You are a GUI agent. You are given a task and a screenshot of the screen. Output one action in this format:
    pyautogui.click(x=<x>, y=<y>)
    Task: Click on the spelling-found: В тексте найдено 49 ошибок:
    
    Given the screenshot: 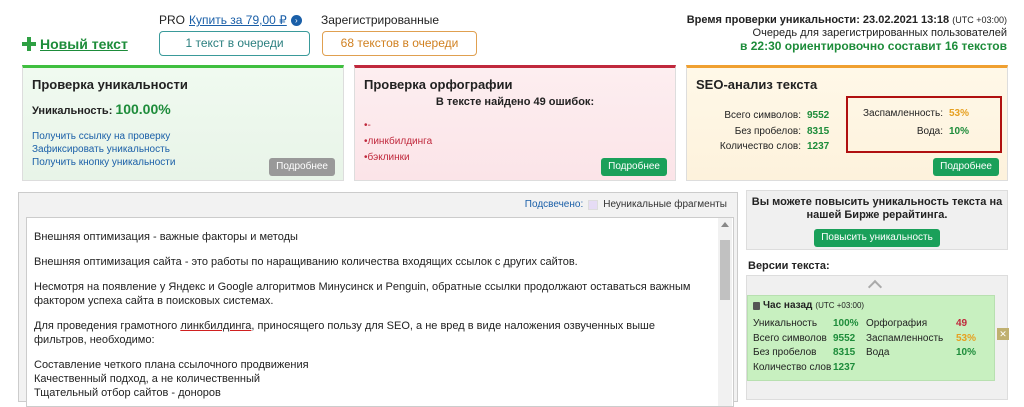 What is the action you would take?
    pyautogui.click(x=515, y=102)
    